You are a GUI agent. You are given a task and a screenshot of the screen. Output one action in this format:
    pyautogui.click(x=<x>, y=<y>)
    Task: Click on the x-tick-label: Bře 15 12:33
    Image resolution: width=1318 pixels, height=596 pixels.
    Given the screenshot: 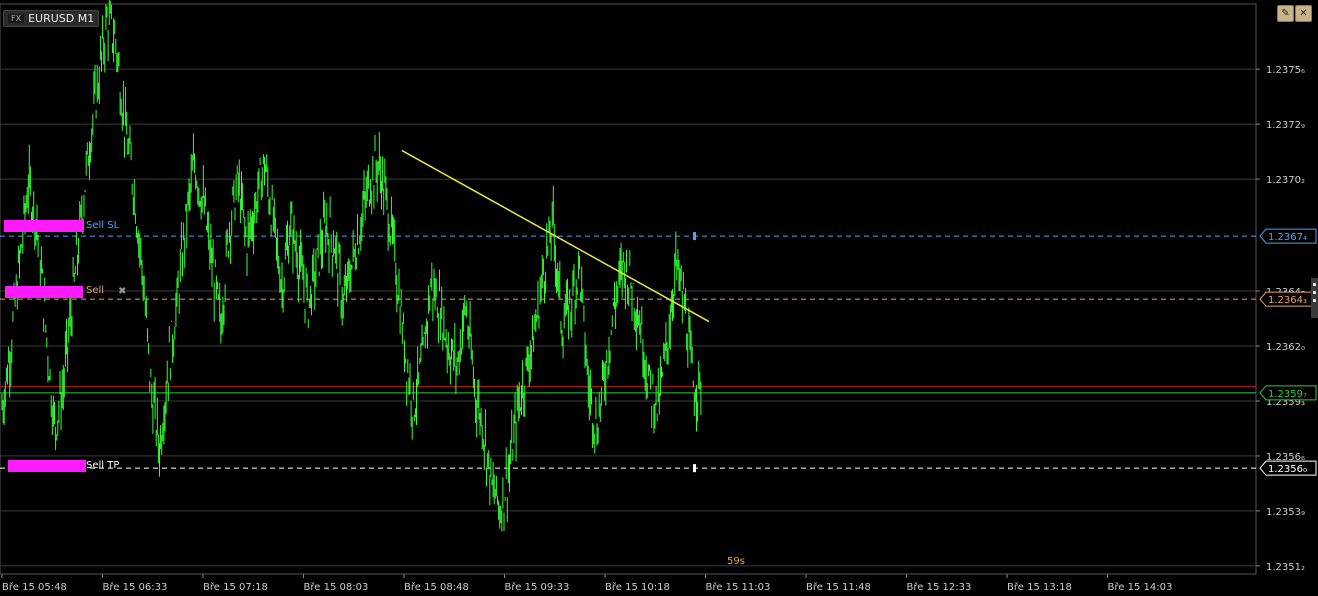 What is the action you would take?
    pyautogui.click(x=939, y=587)
    